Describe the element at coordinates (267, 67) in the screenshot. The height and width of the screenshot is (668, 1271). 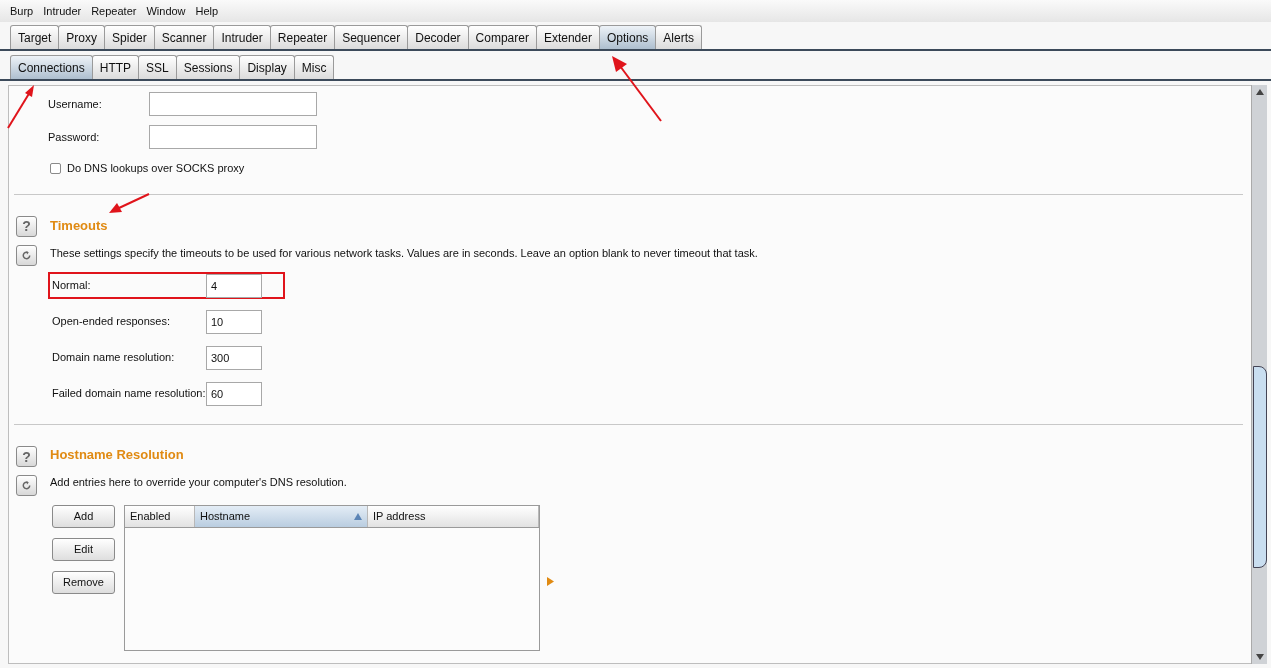
I see `tab: Display` at that location.